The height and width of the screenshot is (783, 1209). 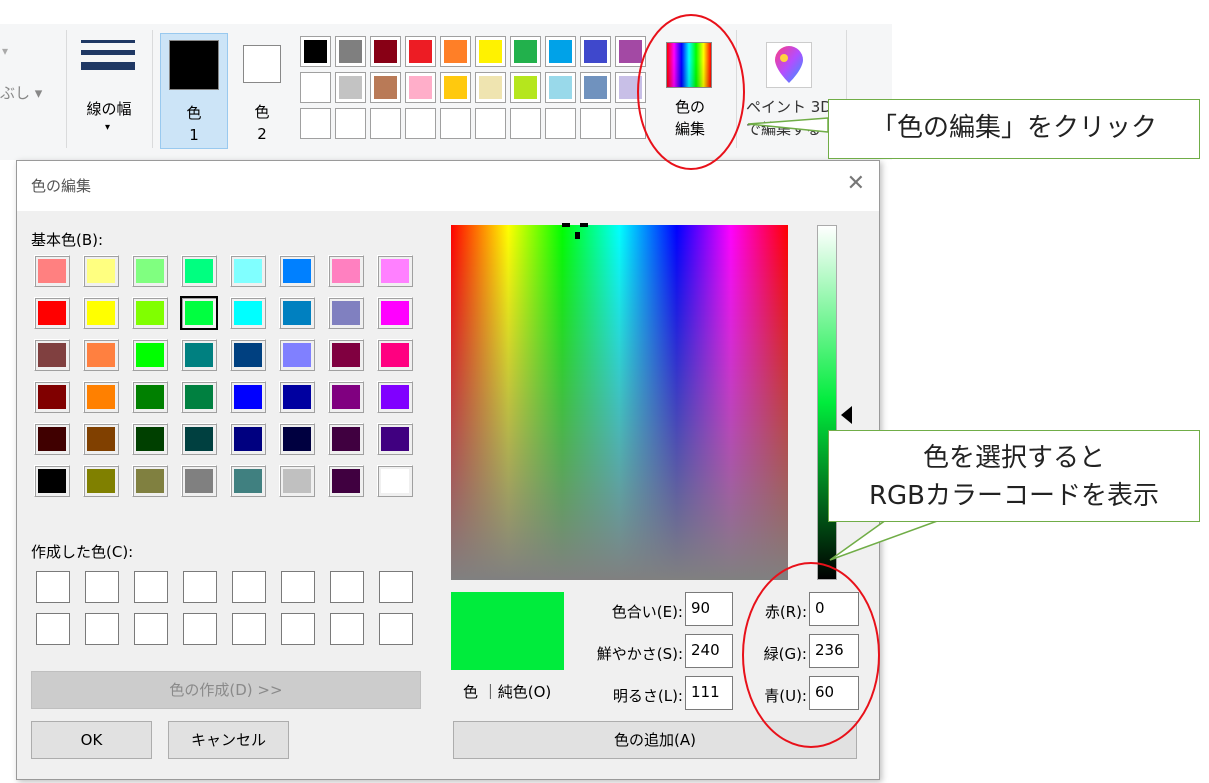 What do you see at coordinates (709, 609) in the screenshot?
I see `hue-field: 90` at bounding box center [709, 609].